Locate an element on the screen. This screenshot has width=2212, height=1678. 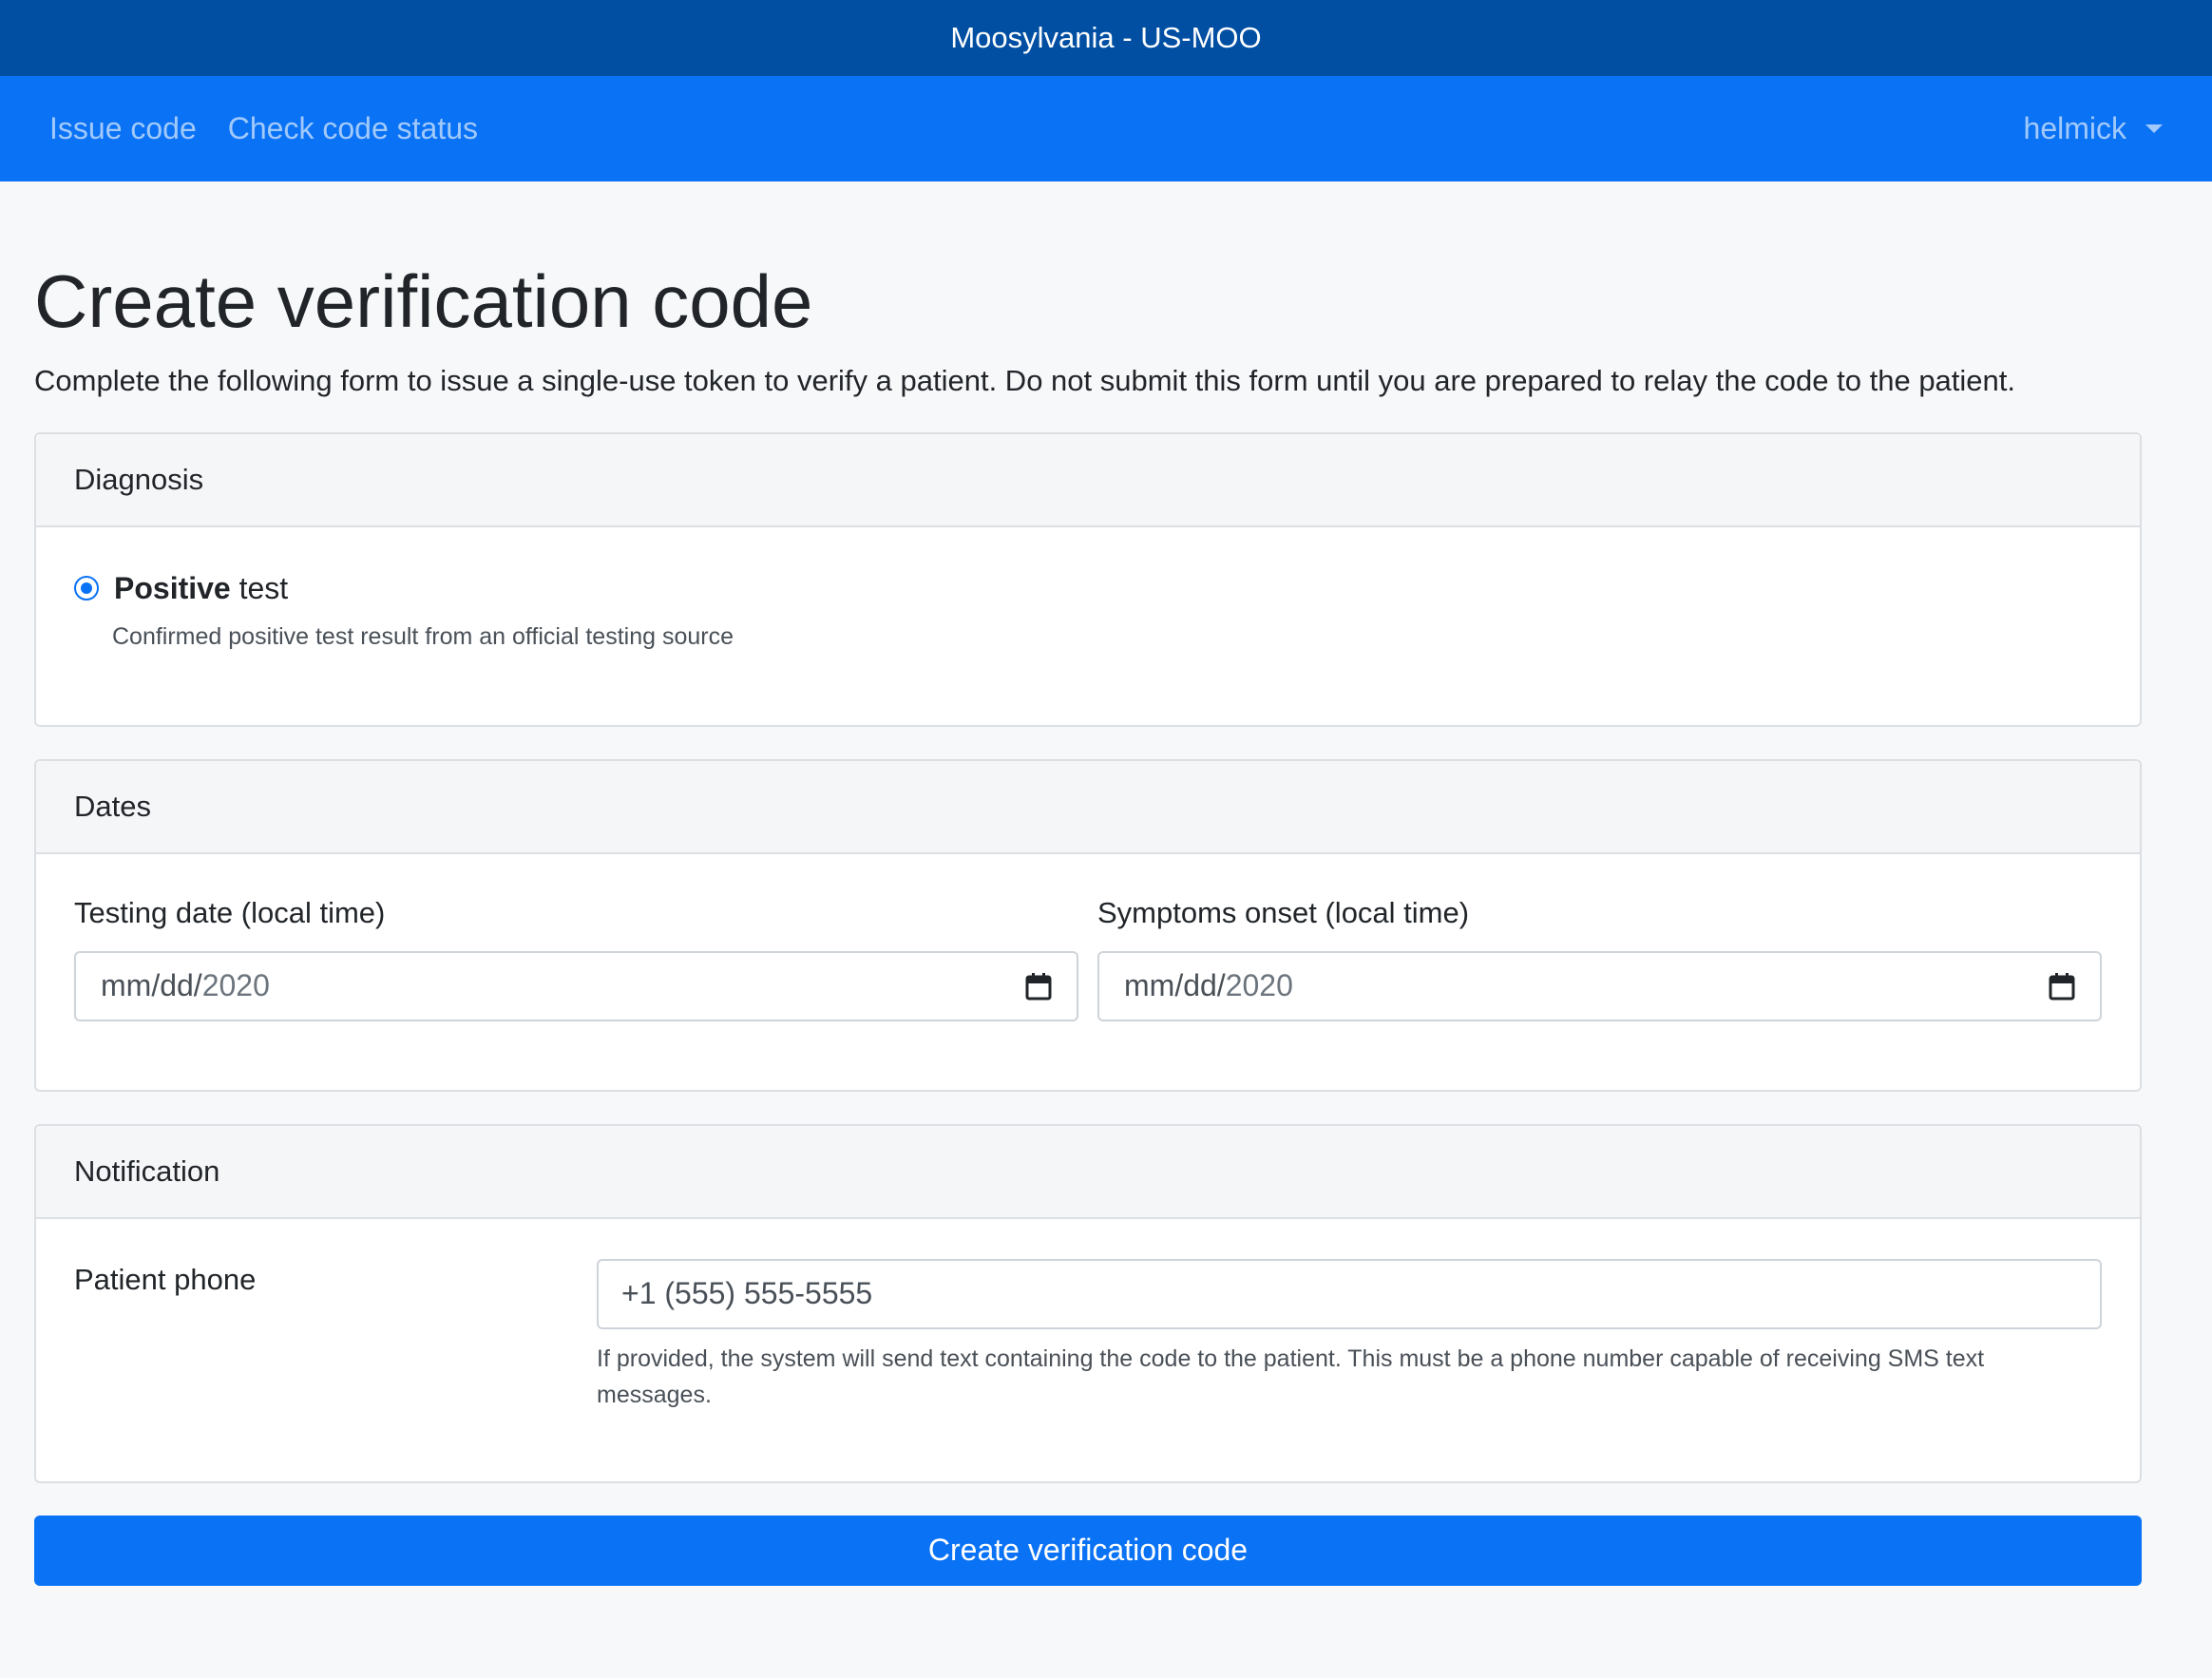
navbar: Issue code Check code status helmick is located at coordinates (1106, 128).